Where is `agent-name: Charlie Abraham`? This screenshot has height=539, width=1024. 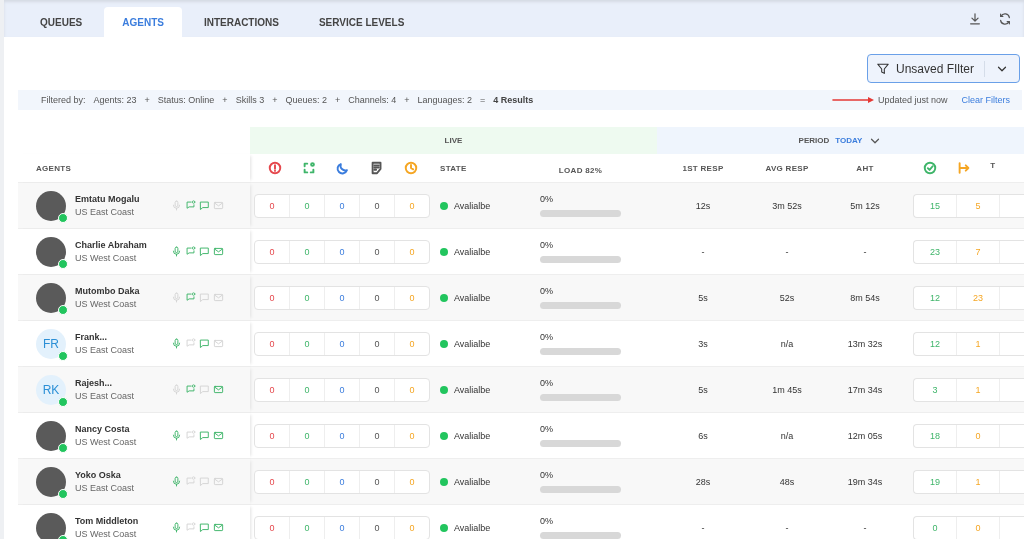 agent-name: Charlie Abraham is located at coordinates (111, 245).